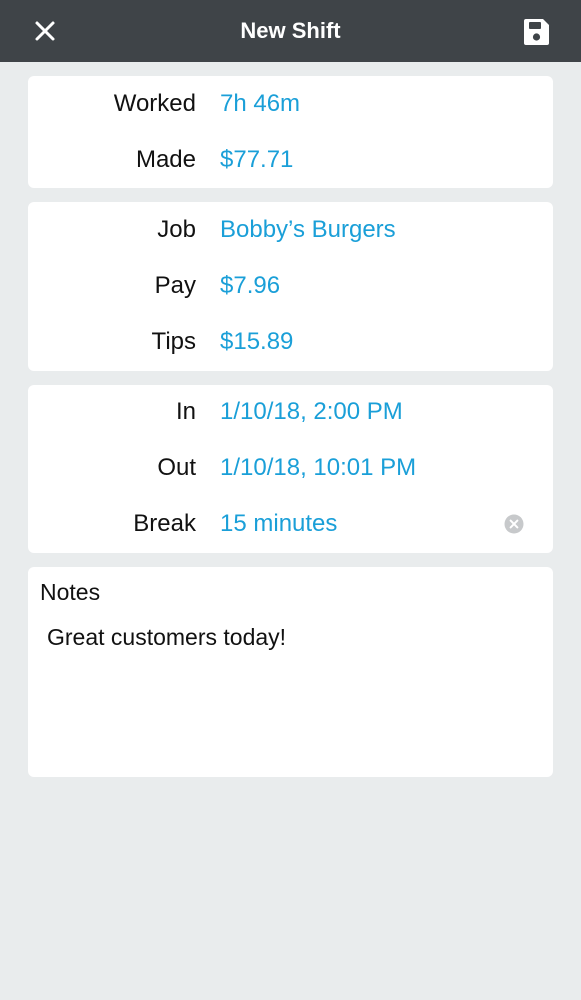 The image size is (581, 1000). I want to click on worked-row: Worked 7h 46m, so click(290, 104).